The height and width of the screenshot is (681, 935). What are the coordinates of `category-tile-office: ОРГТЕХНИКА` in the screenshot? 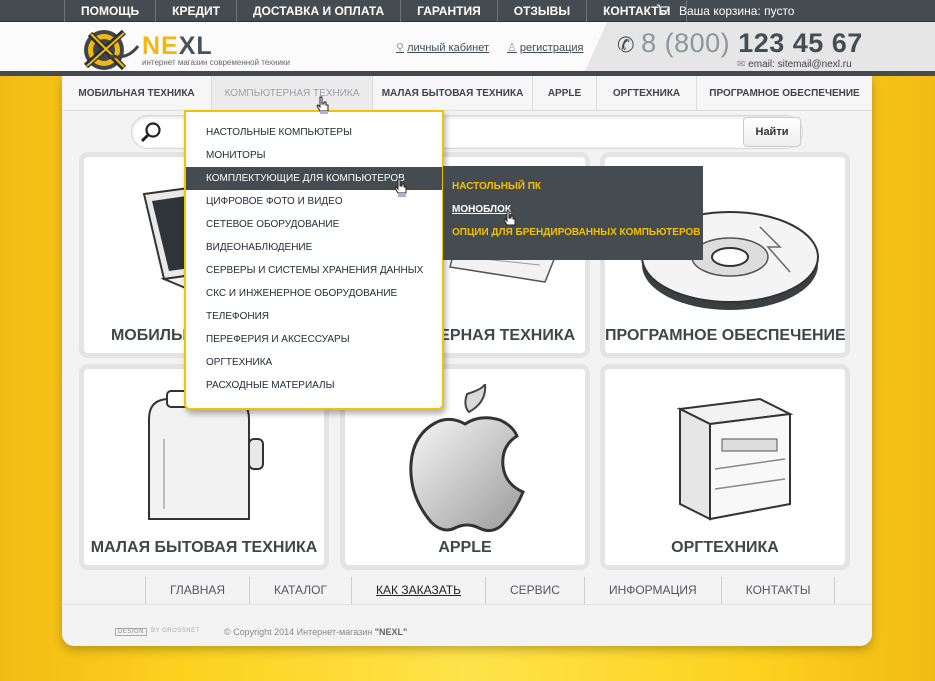 It's located at (725, 467).